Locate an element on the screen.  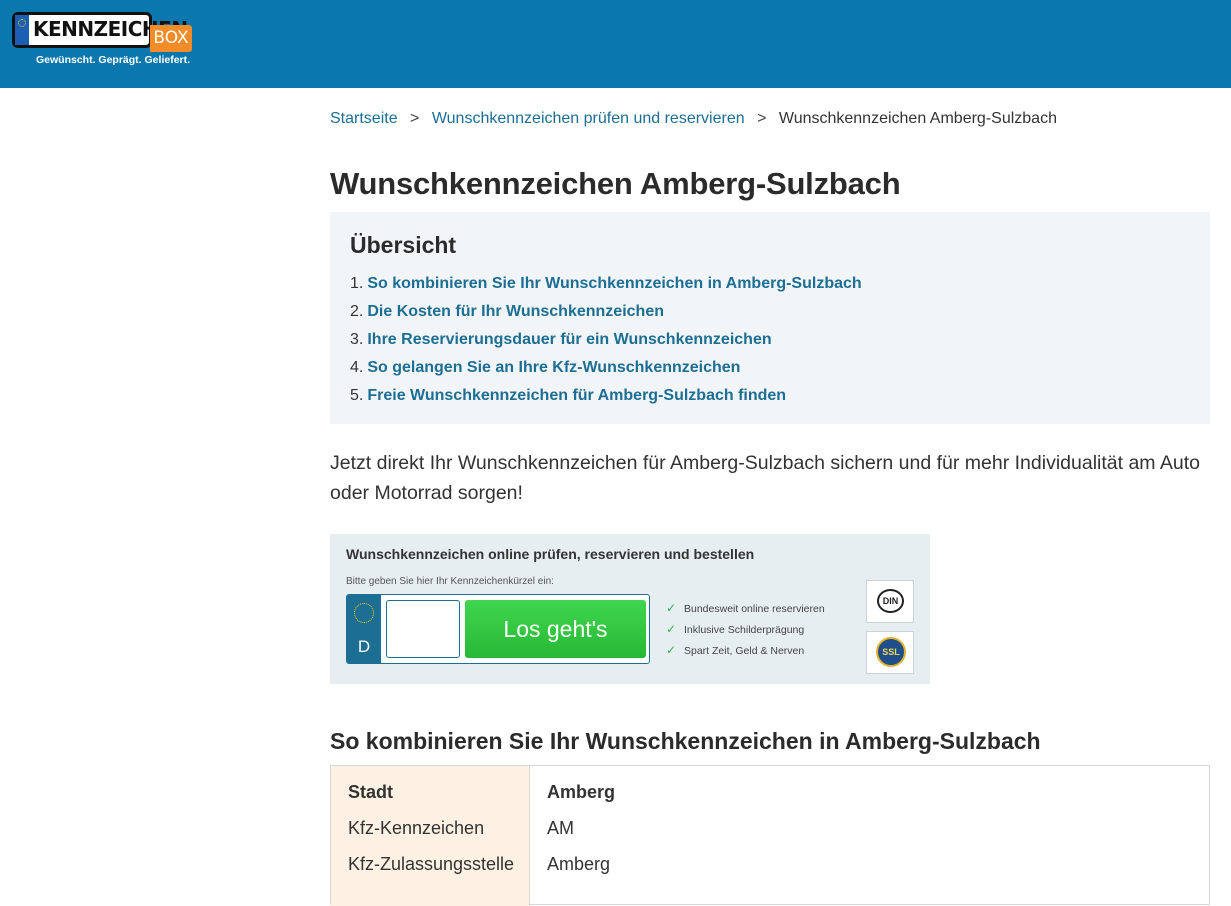
table-row: Kfz-Zulassungsstelle Amberg is located at coordinates (771, 872).